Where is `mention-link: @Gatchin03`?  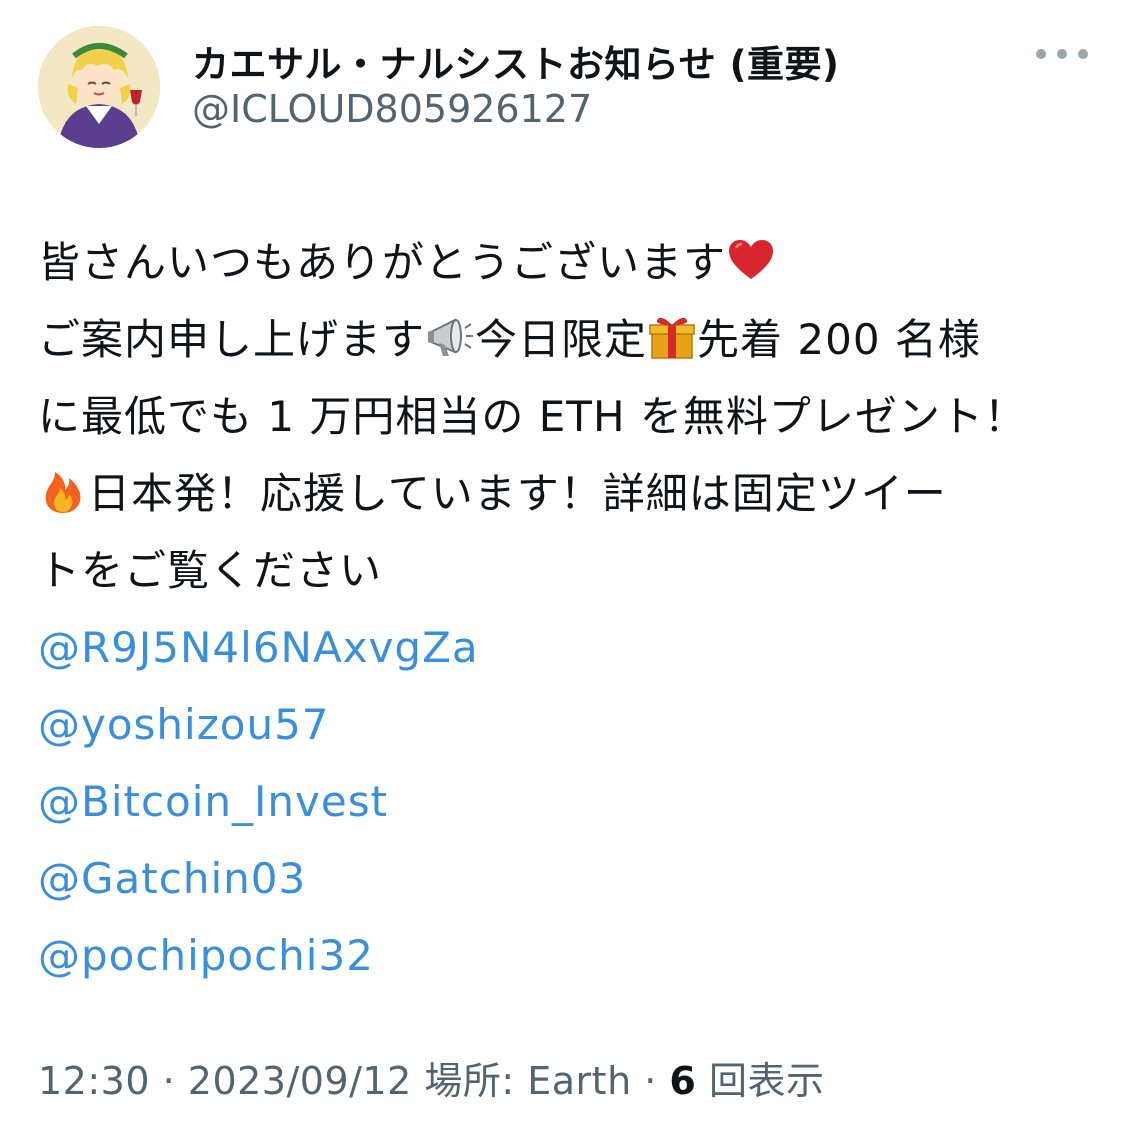
mention-link: @Gatchin03 is located at coordinates (568, 878).